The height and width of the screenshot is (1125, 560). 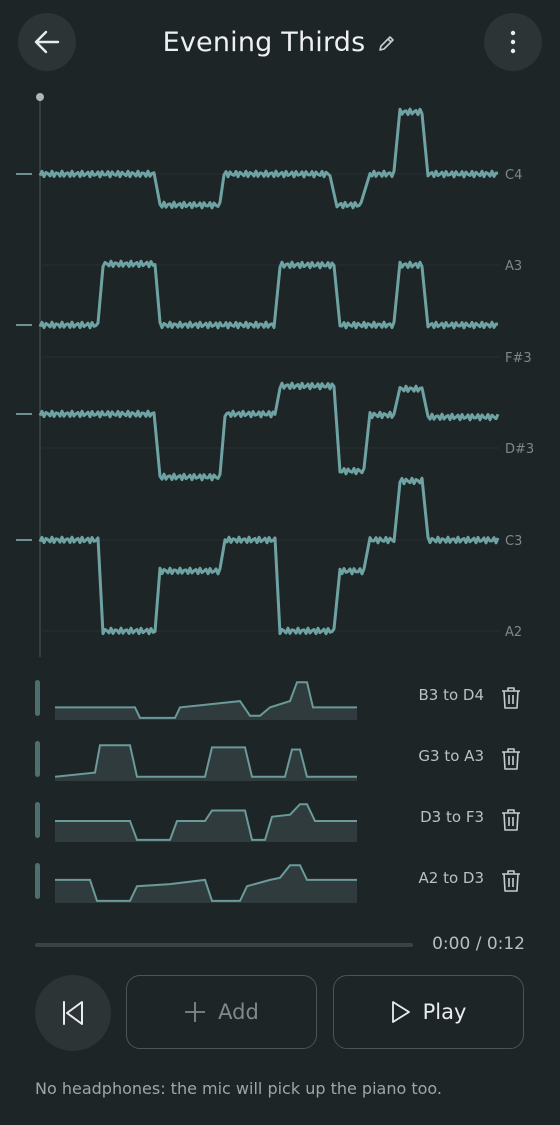 What do you see at coordinates (478, 944) in the screenshot?
I see `time-readout: 0:00 / 0:12` at bounding box center [478, 944].